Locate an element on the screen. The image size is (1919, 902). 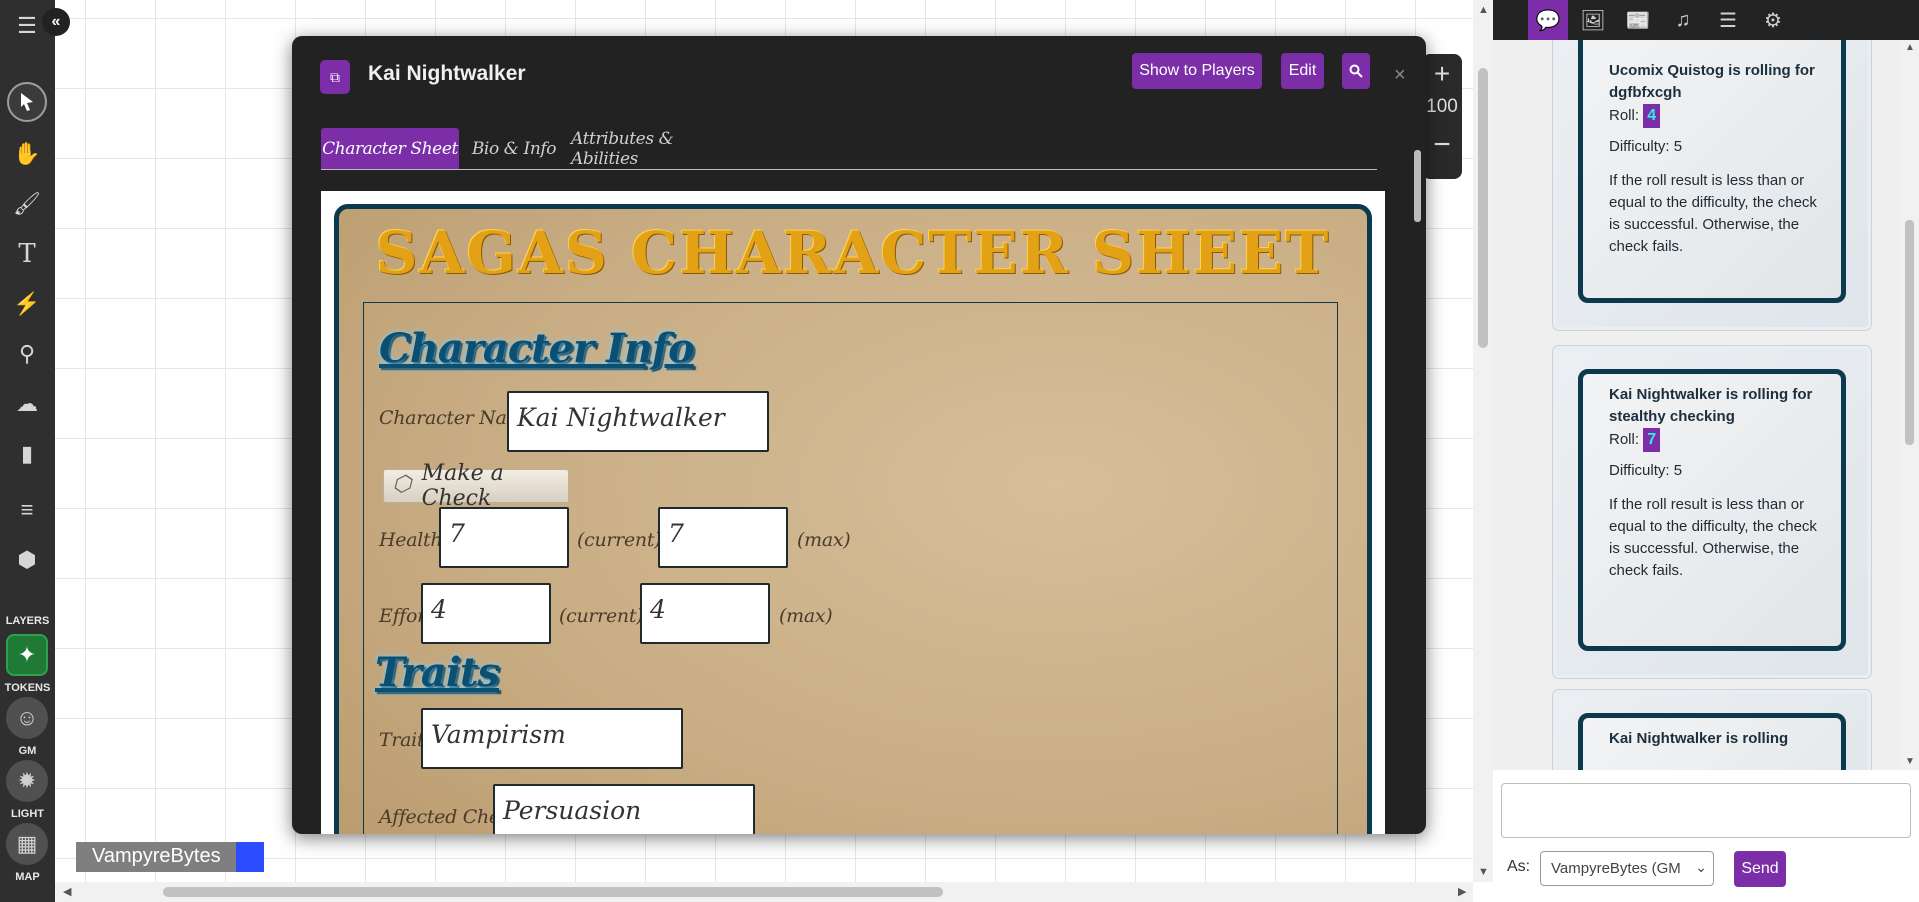
tab-attributes-abilities: Attributes & Abilities is located at coordinates (655, 148).